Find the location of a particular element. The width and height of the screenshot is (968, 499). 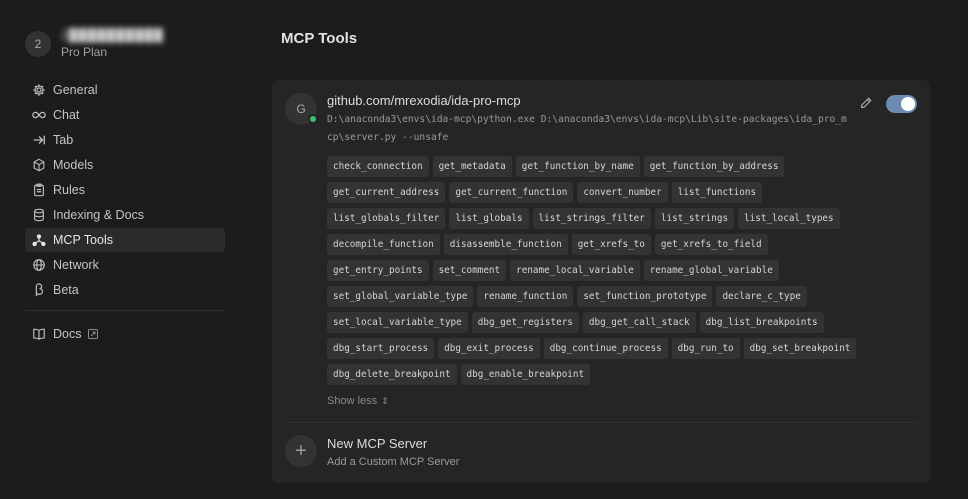

tool-chip: list_globals_filter is located at coordinates (386, 218).